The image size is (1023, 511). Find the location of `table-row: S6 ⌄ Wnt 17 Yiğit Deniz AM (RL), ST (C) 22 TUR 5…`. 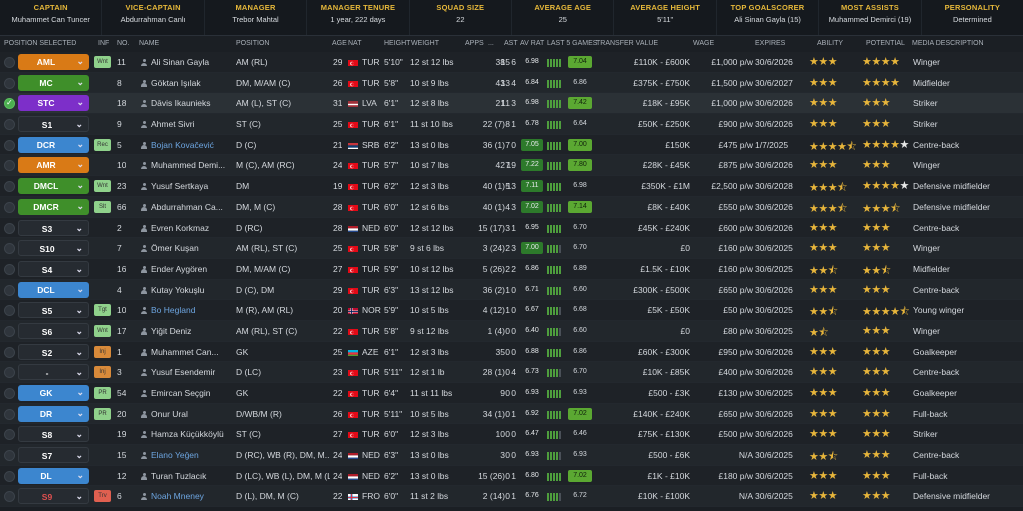

table-row: S6 ⌄ Wnt 17 Yiğit Deniz AM (RL), ST (C) 22 TUR 5… is located at coordinates (511, 331).